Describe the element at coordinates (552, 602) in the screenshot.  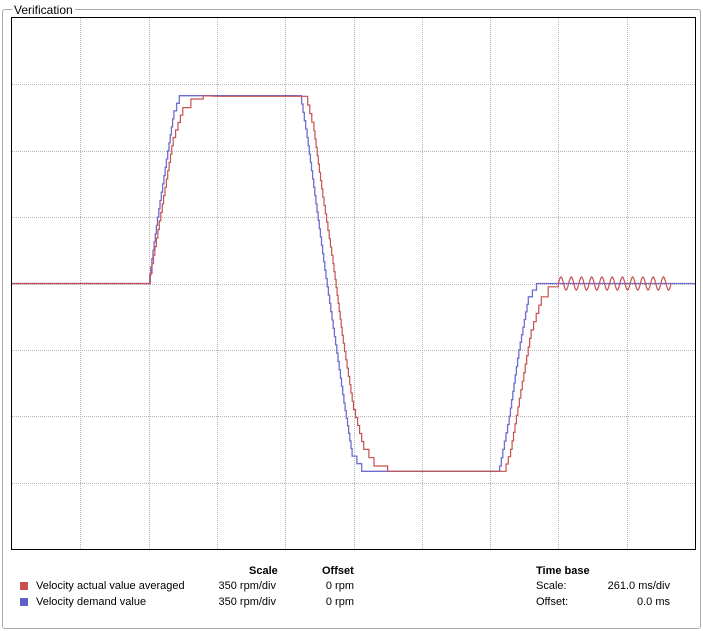
I see `time-base-offset-label: Offset:` at that location.